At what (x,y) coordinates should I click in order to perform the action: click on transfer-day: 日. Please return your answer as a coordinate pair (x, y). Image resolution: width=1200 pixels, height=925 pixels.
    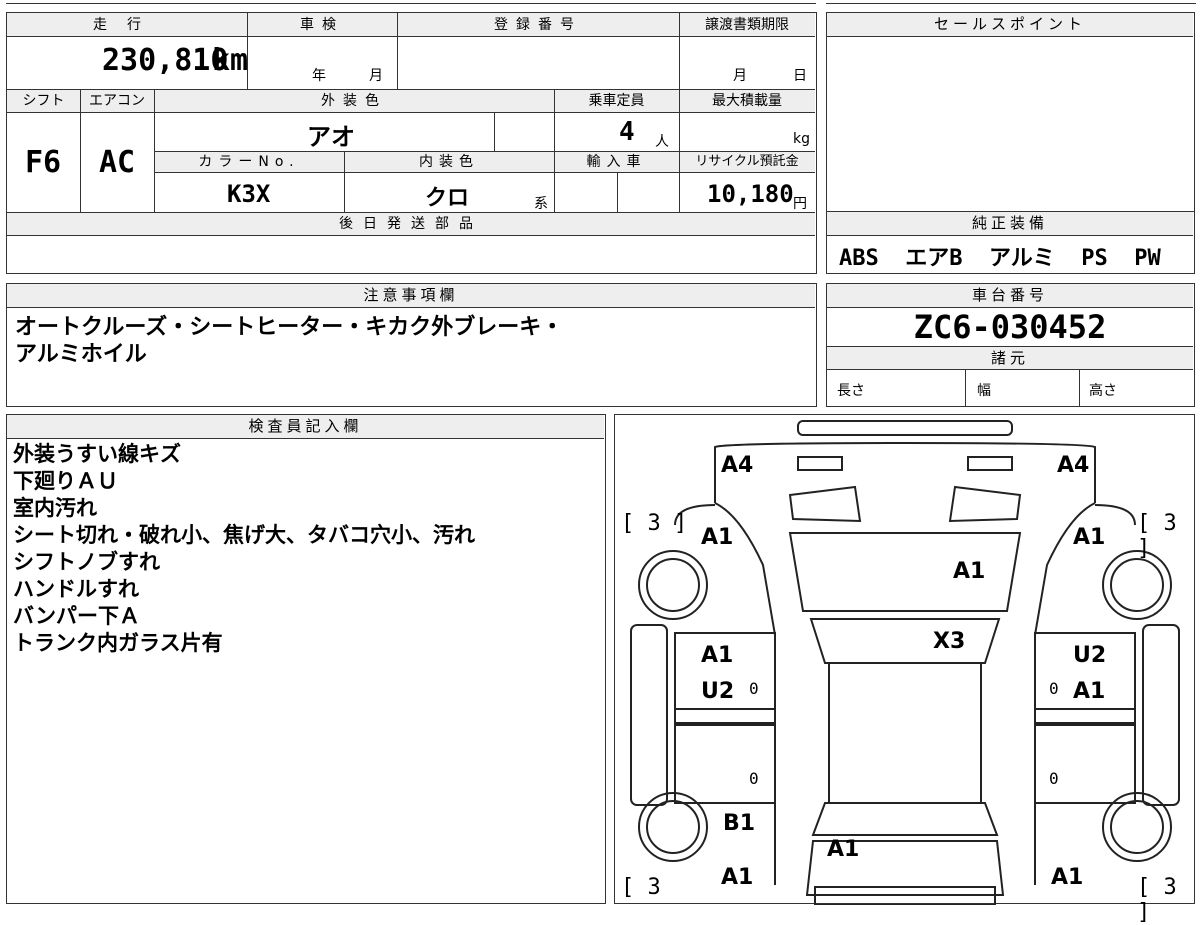
    Looking at the image, I should click on (800, 76).